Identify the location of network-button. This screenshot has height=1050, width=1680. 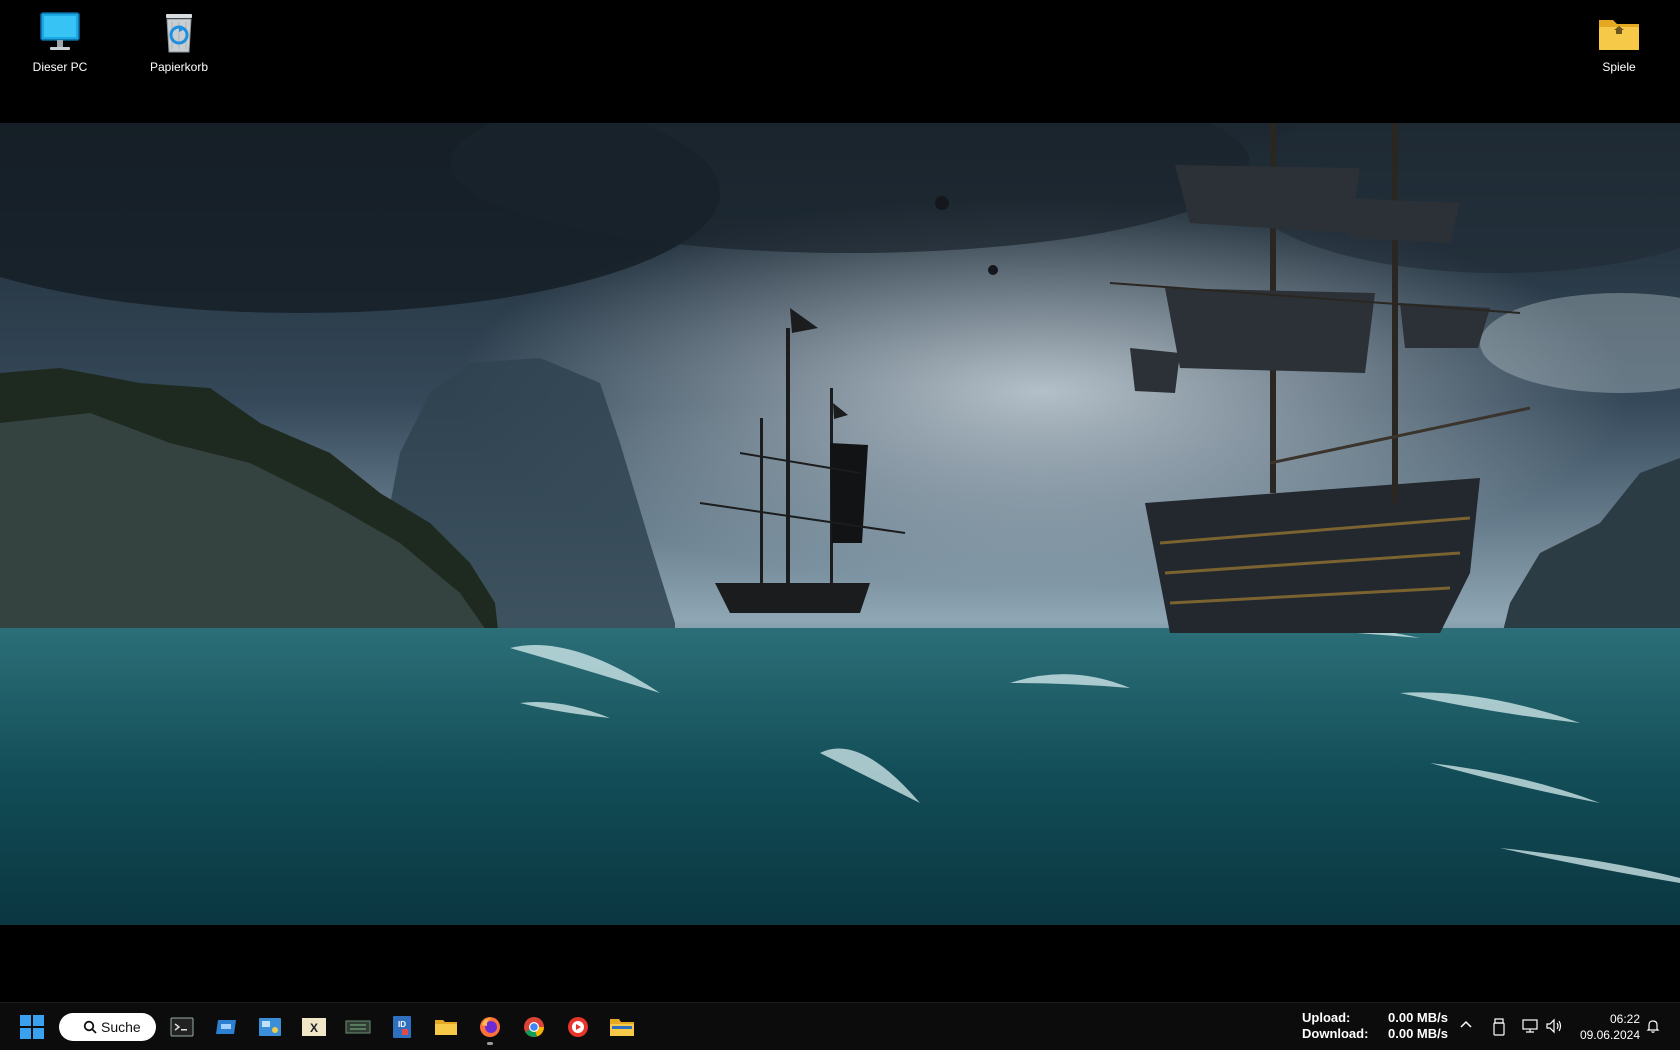
(1530, 1028).